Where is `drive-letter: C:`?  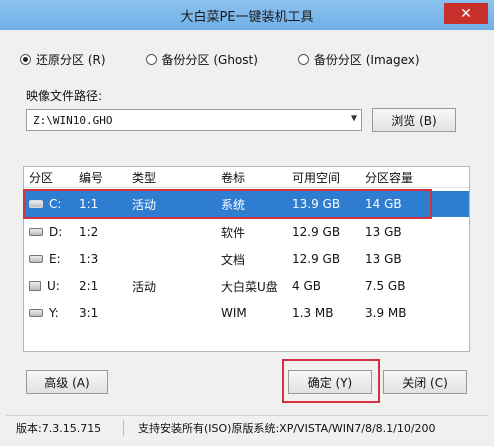 drive-letter: C: is located at coordinates (55, 204).